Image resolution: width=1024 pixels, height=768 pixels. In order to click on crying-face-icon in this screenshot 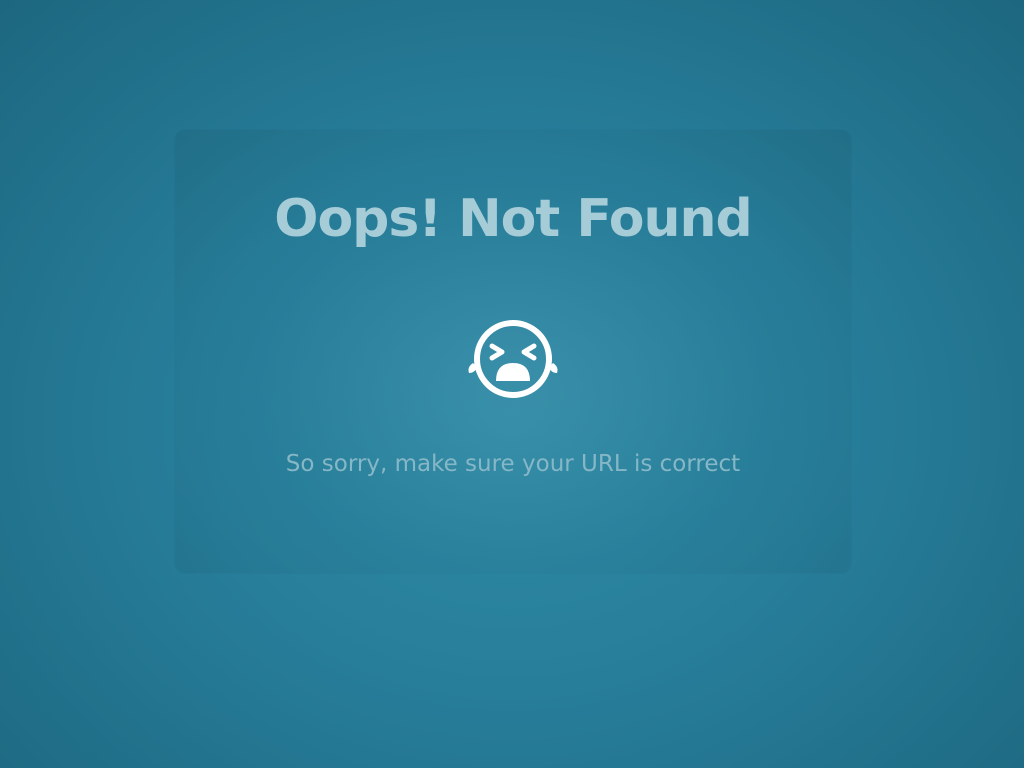, I will do `click(513, 359)`.